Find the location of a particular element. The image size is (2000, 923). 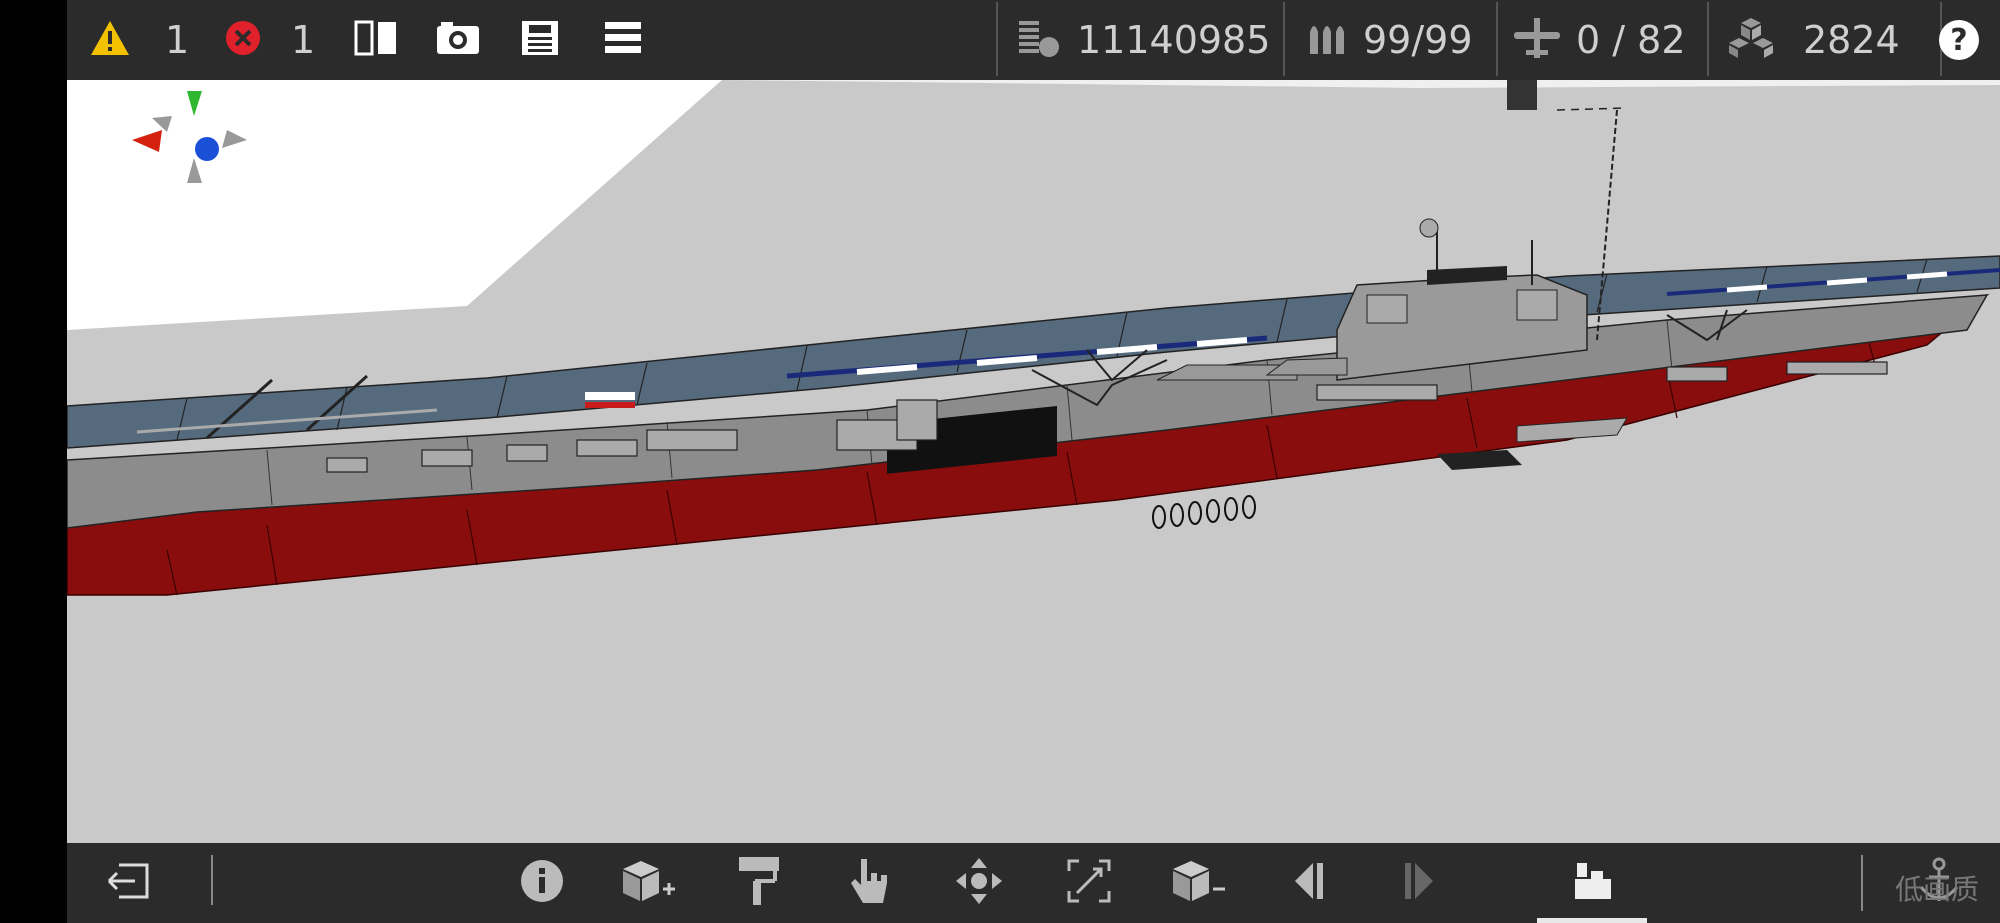

errors-indicator: 1 is located at coordinates (270, 40).